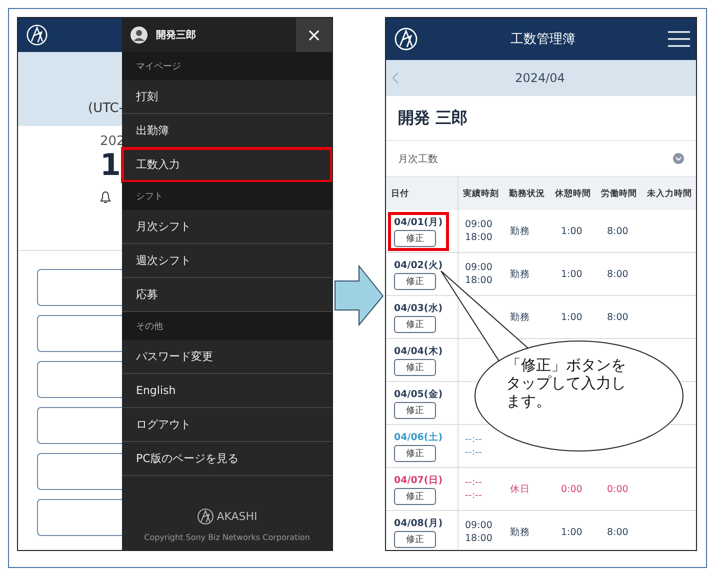 Image resolution: width=715 pixels, height=576 pixels. Describe the element at coordinates (227, 425) in the screenshot. I see `menu-item: ログアウト` at that location.